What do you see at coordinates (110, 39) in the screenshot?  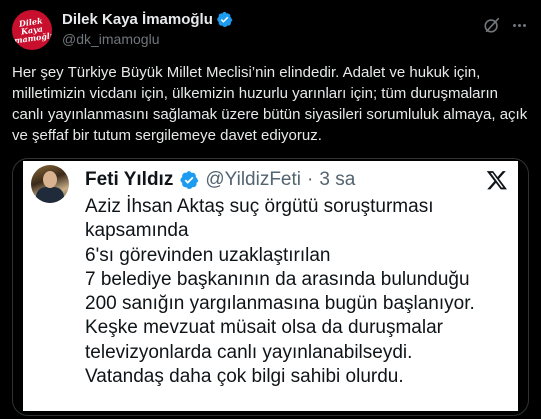 I see `author-handle: @dk_imamoglu` at bounding box center [110, 39].